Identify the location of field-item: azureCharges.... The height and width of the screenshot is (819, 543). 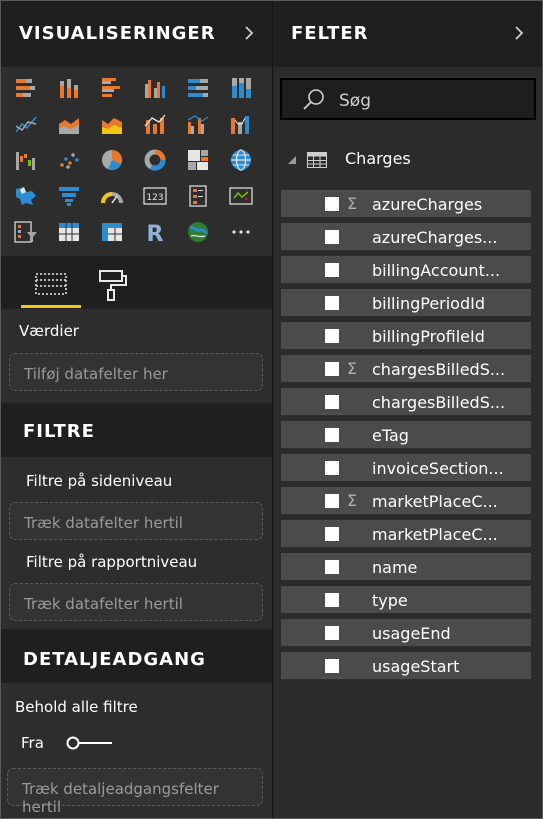
(406, 237).